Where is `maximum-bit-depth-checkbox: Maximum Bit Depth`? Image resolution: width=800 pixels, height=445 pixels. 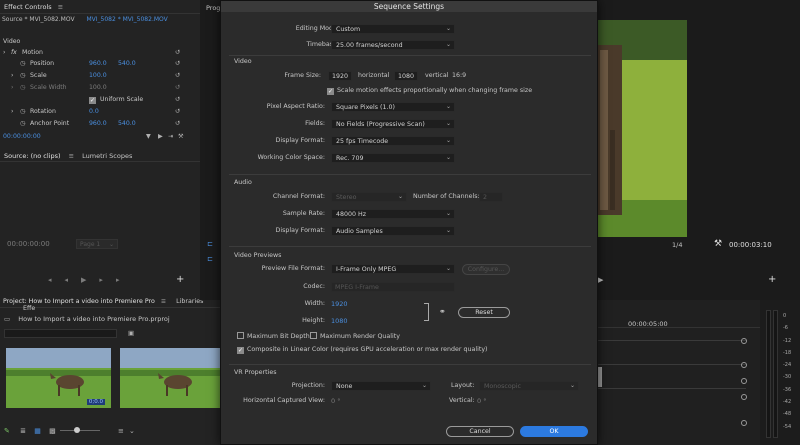
maximum-bit-depth-checkbox: Maximum Bit Depth is located at coordinates (273, 336).